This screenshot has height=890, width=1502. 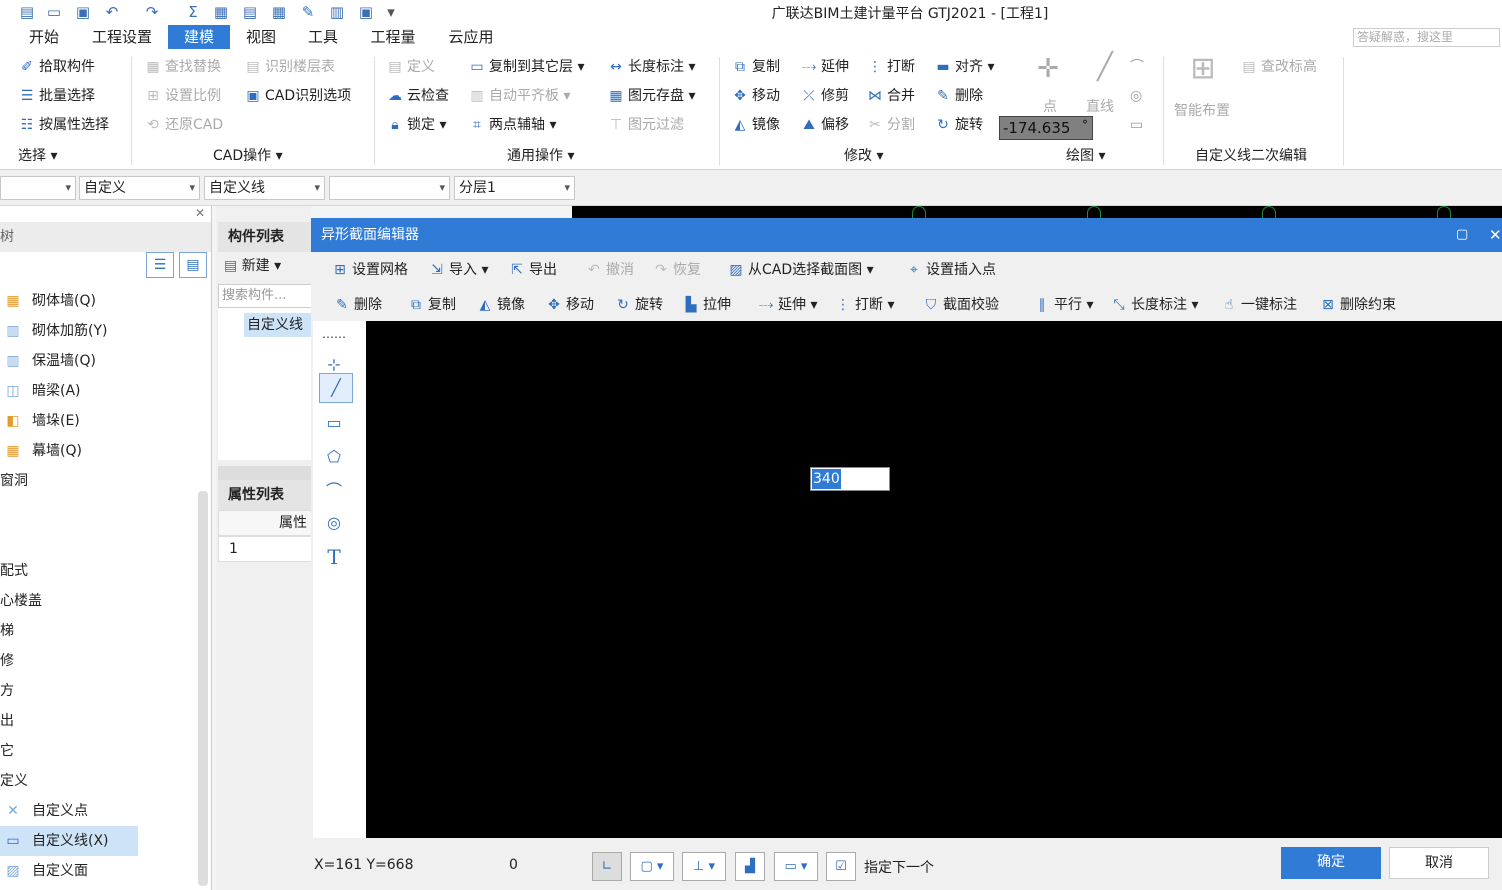 I want to click on tree-group-stairs: 梯, so click(x=7, y=631).